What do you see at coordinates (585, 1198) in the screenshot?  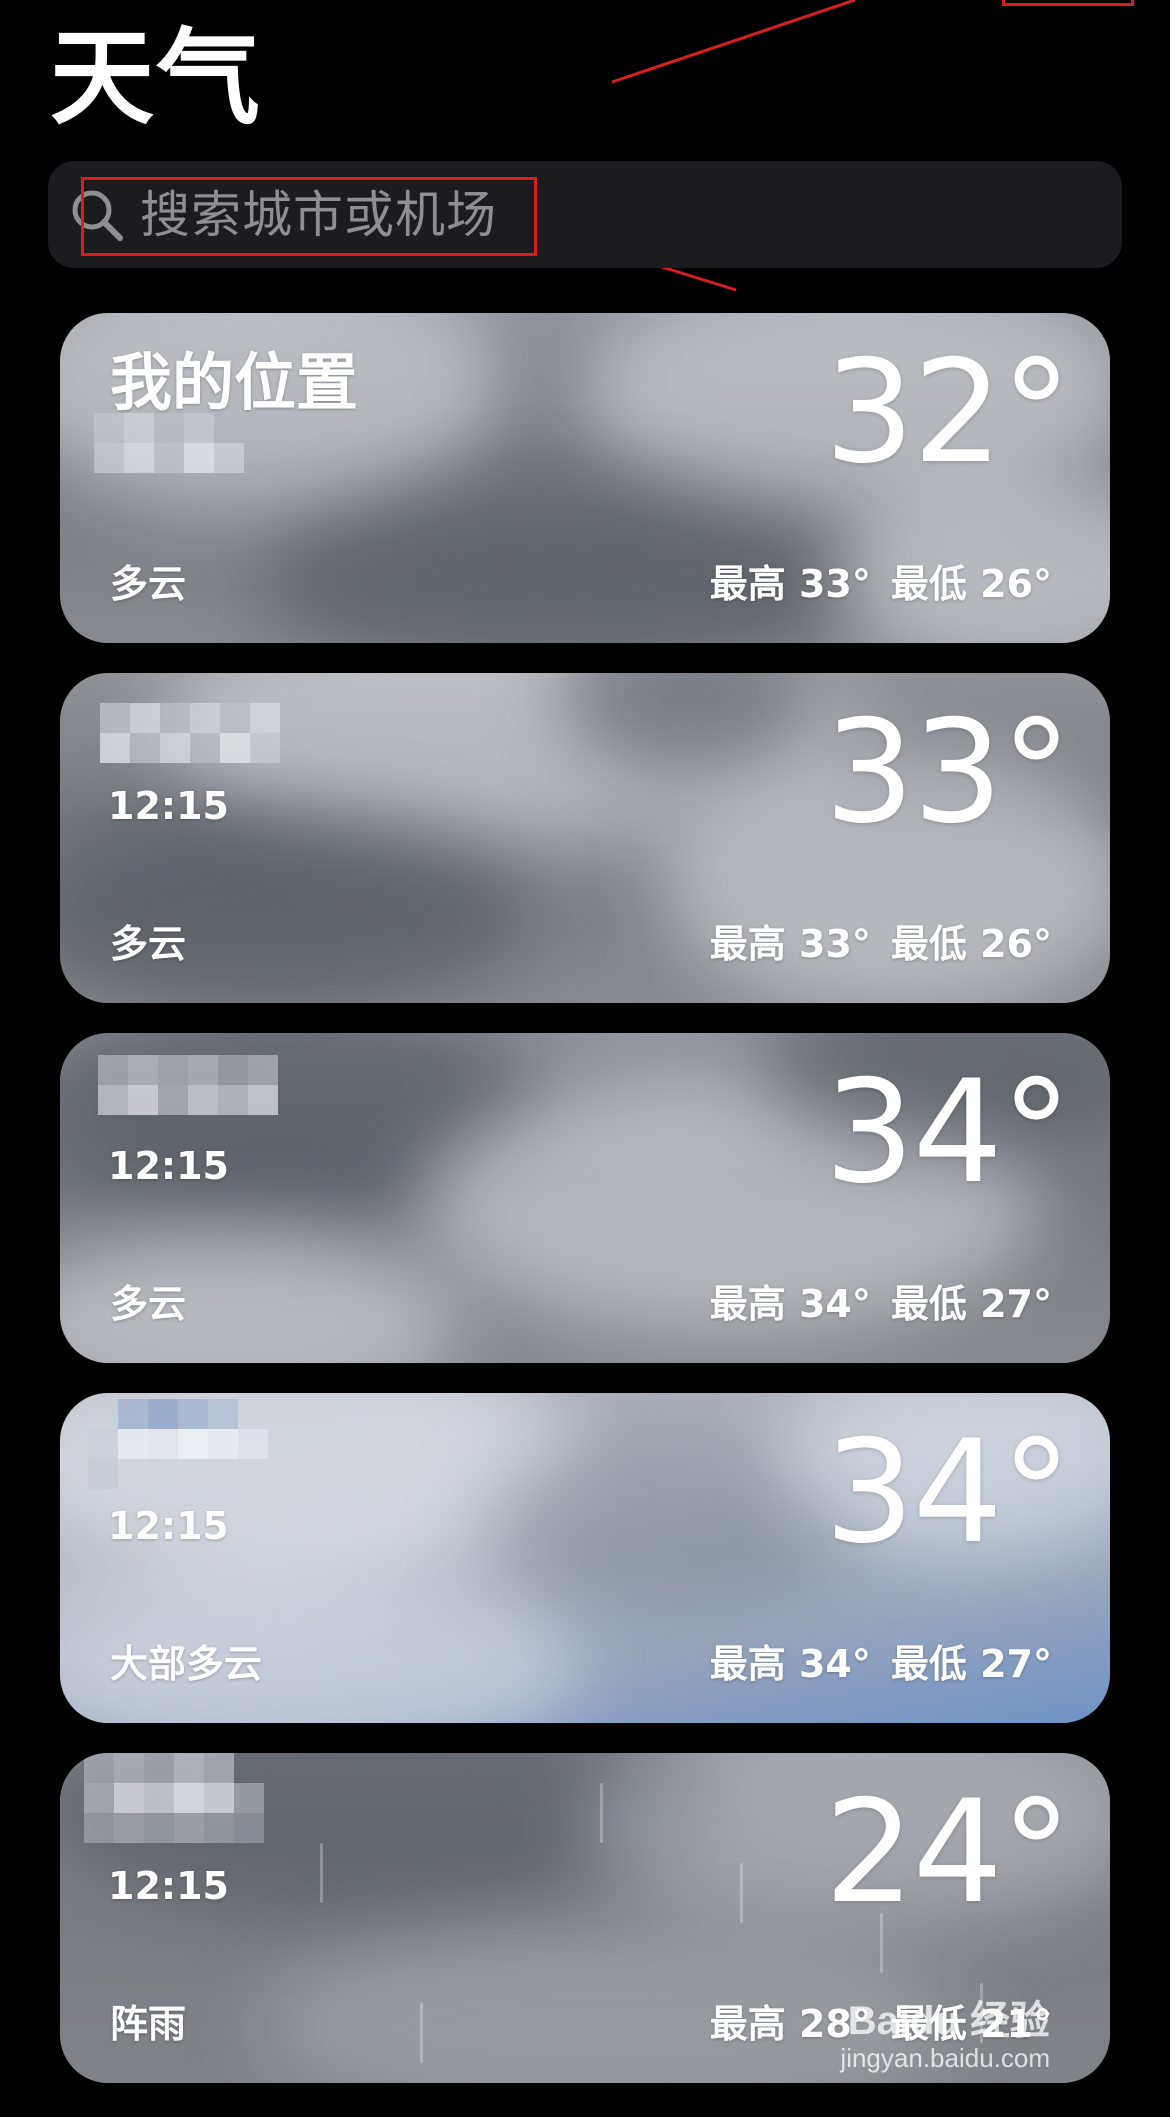 I see `location-card: 12:15 34° 多云 最高 34° 最低 27°` at bounding box center [585, 1198].